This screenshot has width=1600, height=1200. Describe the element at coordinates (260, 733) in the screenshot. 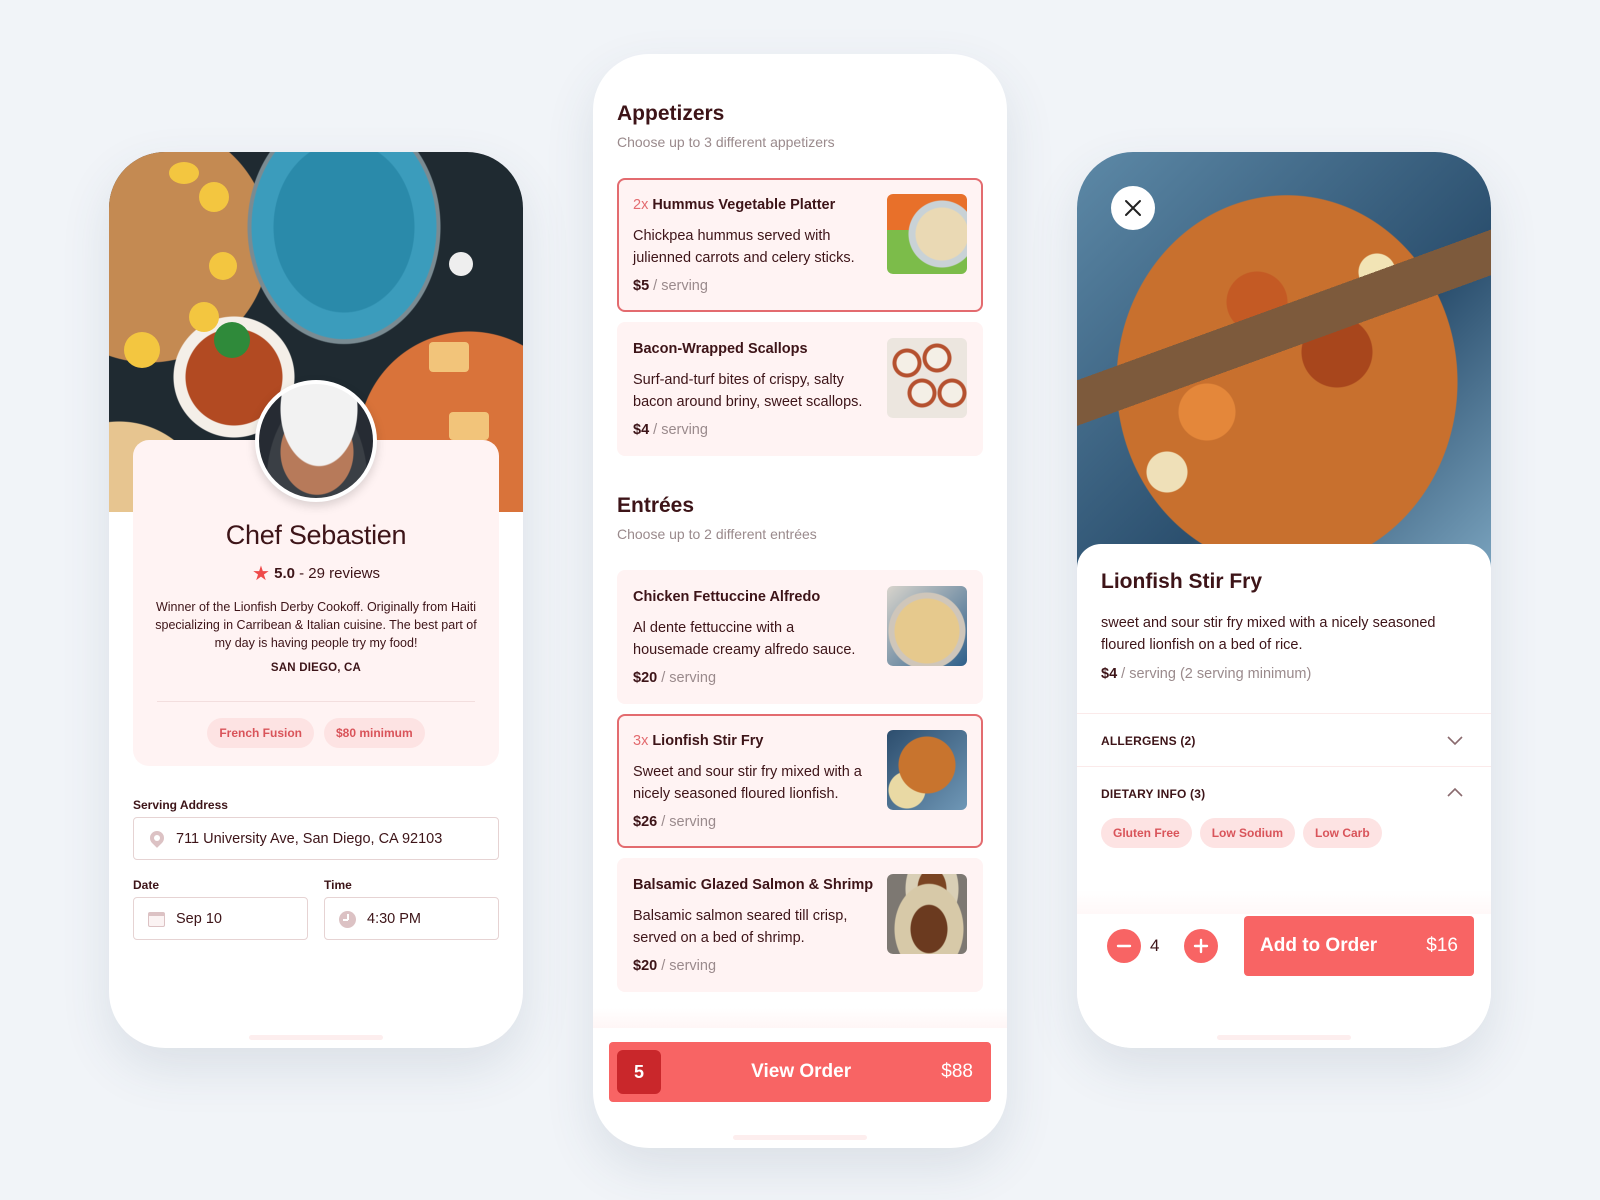

I see `tag-cuisine: French Fusion` at that location.